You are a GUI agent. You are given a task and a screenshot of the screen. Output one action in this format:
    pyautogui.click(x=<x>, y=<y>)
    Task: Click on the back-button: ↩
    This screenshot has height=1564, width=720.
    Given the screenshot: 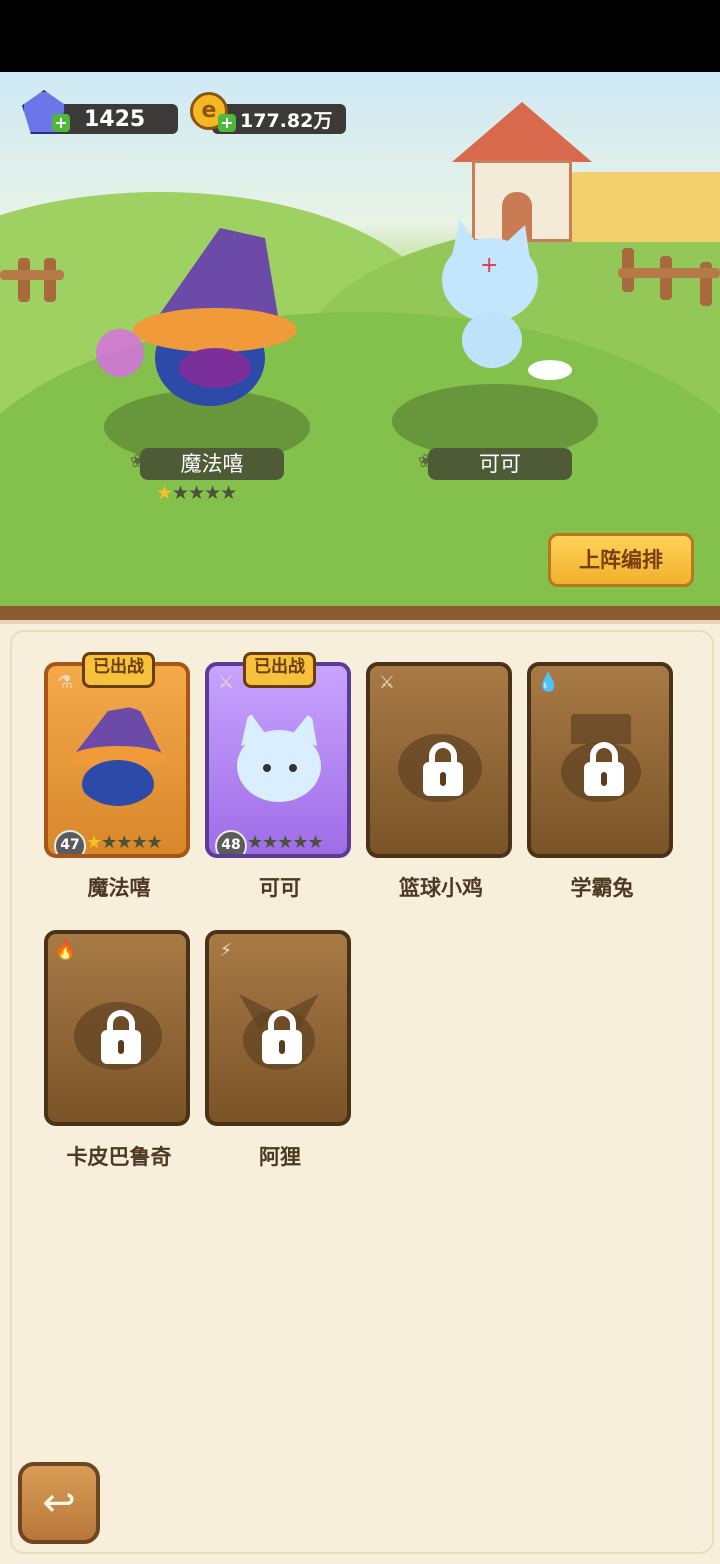 What is the action you would take?
    pyautogui.click(x=59, y=1503)
    